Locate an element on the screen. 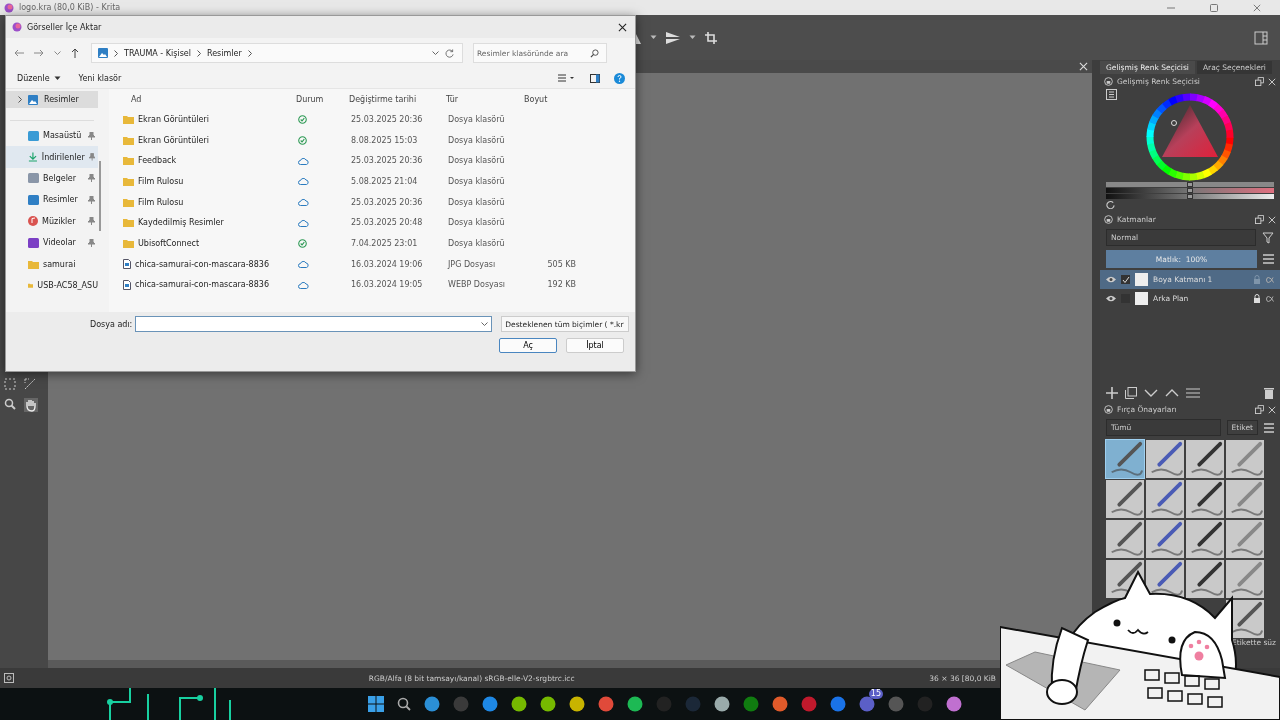  file-size: 505 KB is located at coordinates (561, 264).